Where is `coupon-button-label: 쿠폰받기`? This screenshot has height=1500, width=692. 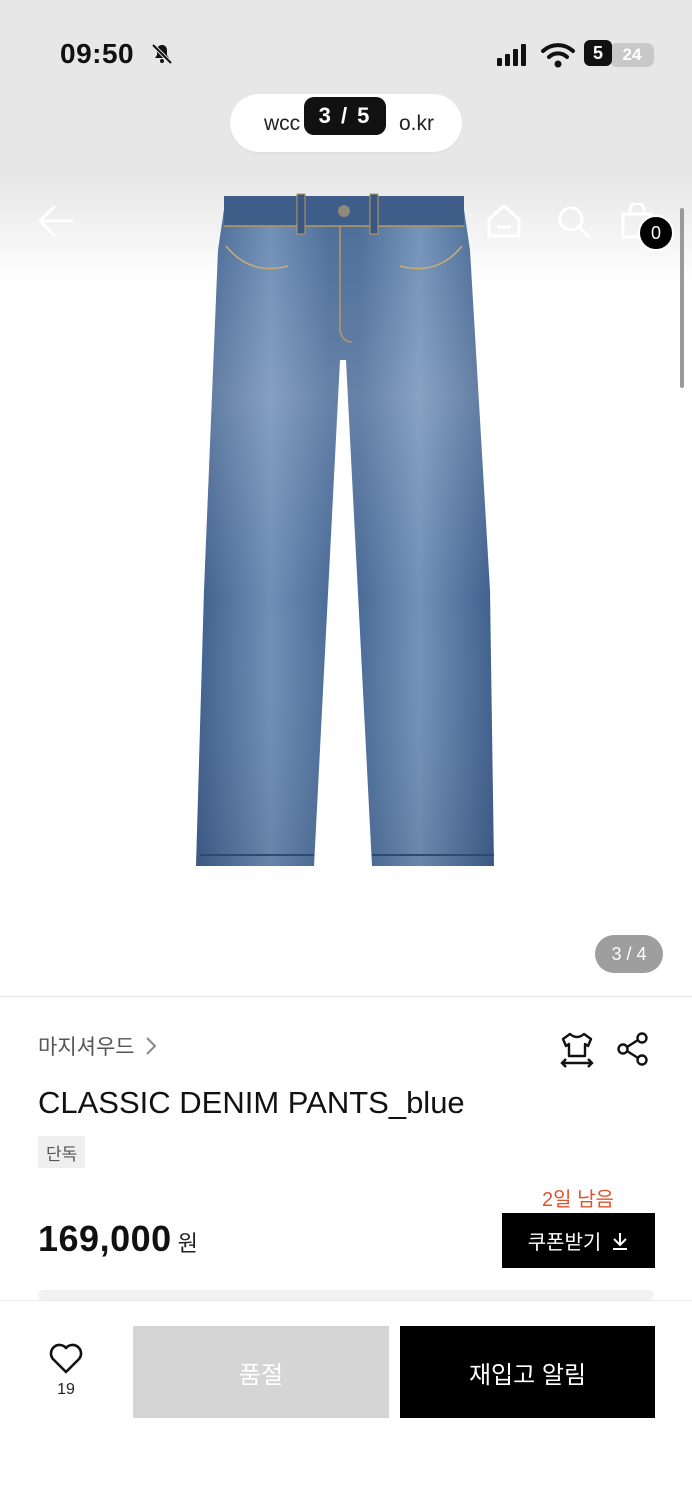 coupon-button-label: 쿠폰받기 is located at coordinates (564, 1243).